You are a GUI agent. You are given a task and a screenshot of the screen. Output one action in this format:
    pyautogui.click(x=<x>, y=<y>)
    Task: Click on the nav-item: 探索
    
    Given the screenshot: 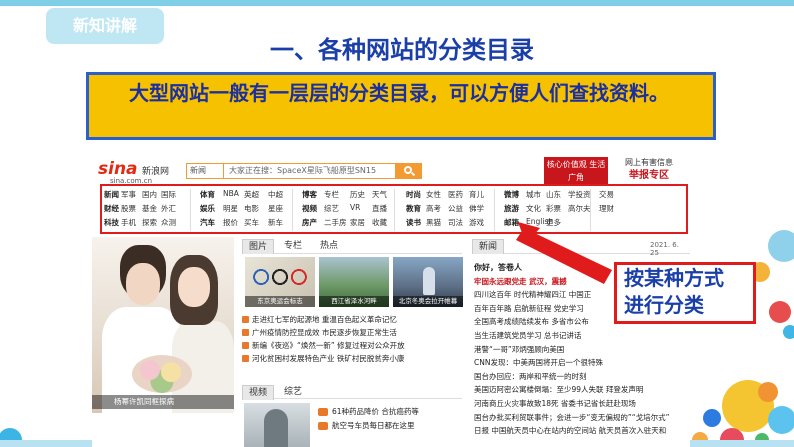 What is the action you would take?
    pyautogui.click(x=149, y=222)
    